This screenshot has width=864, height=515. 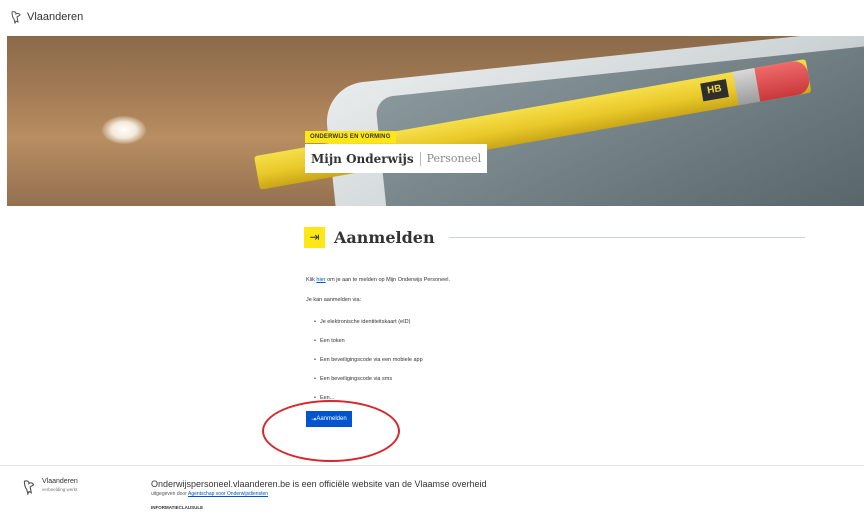 I want to click on login-heading-row: ⇥ Aanmelden, so click(x=552, y=237).